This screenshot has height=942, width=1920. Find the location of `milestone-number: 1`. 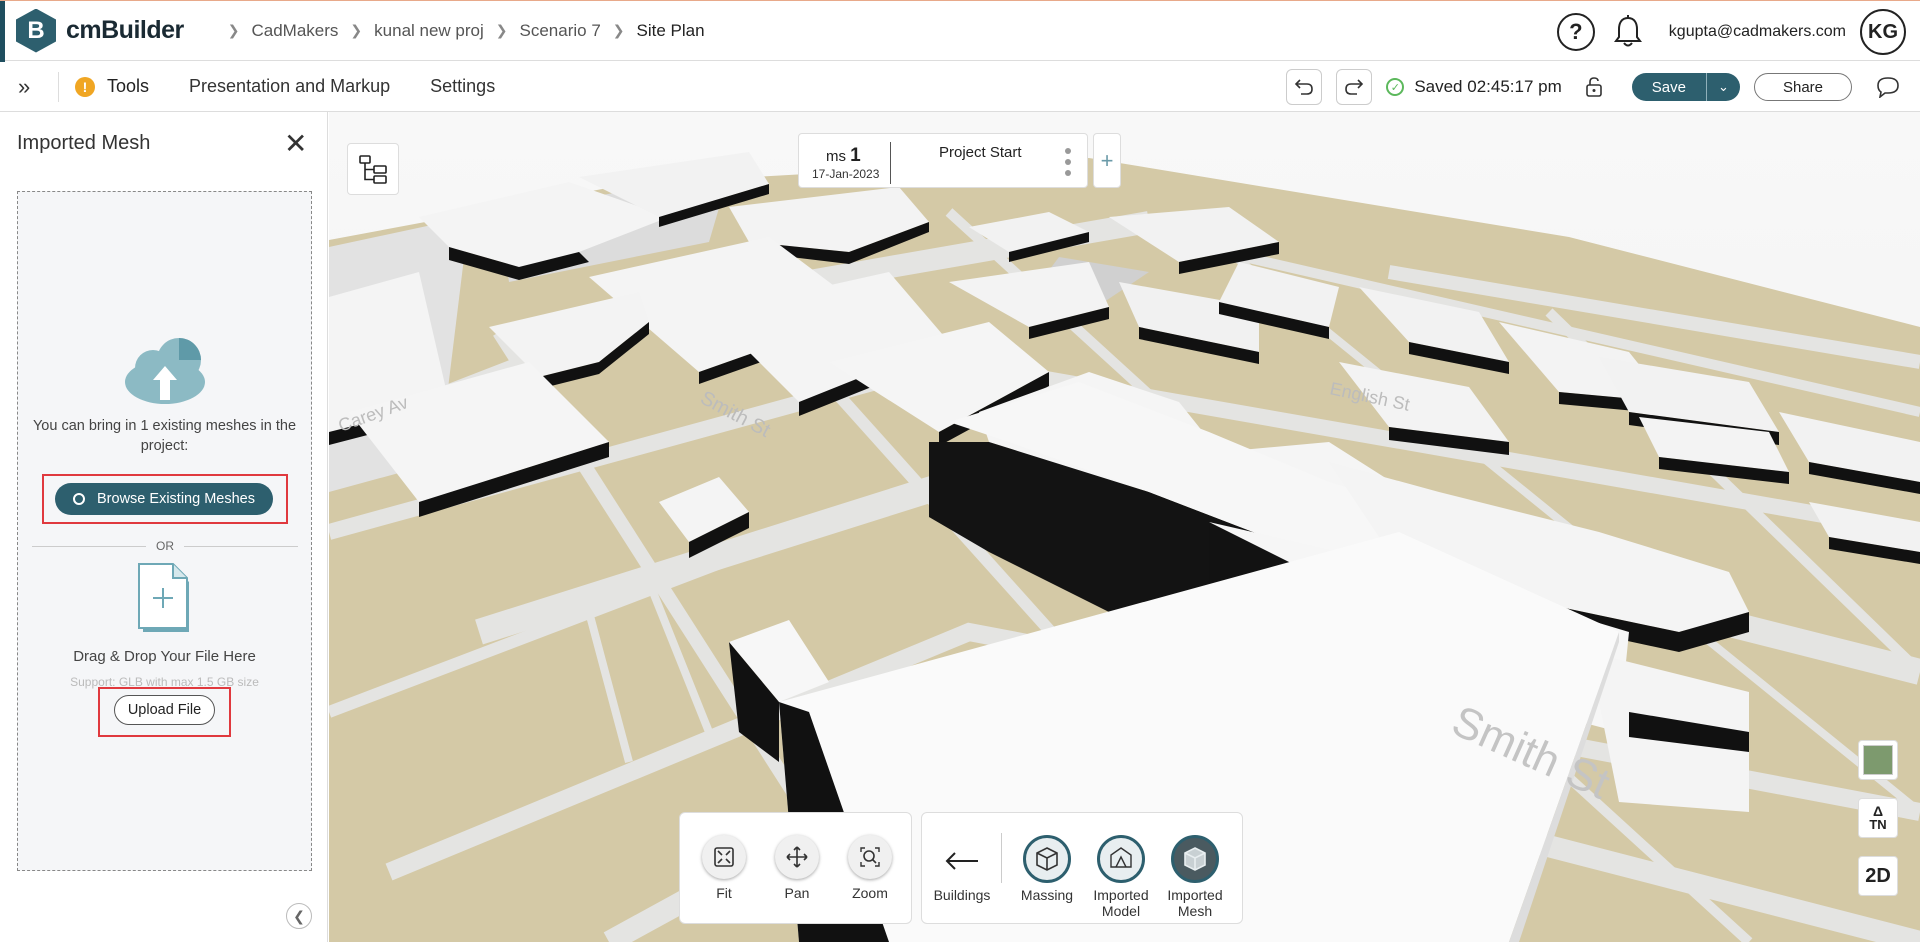

milestone-number: 1 is located at coordinates (855, 155).